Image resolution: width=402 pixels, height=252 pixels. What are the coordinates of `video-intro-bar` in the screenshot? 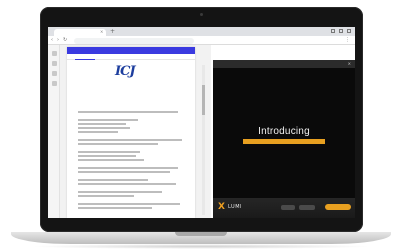 It's located at (284, 141).